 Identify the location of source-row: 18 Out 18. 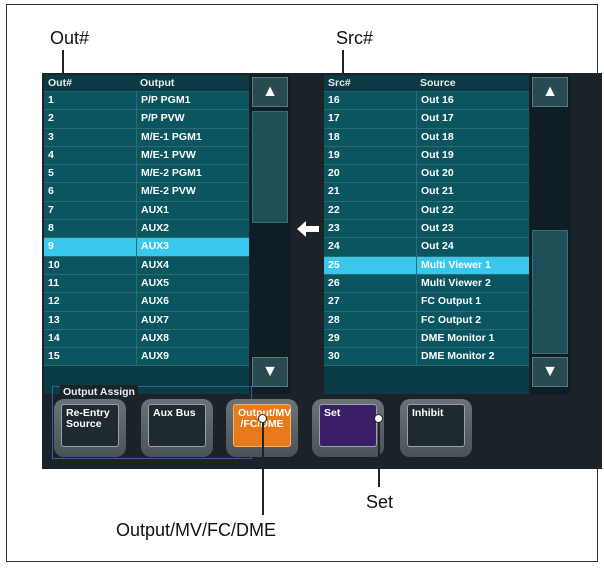
(426, 137).